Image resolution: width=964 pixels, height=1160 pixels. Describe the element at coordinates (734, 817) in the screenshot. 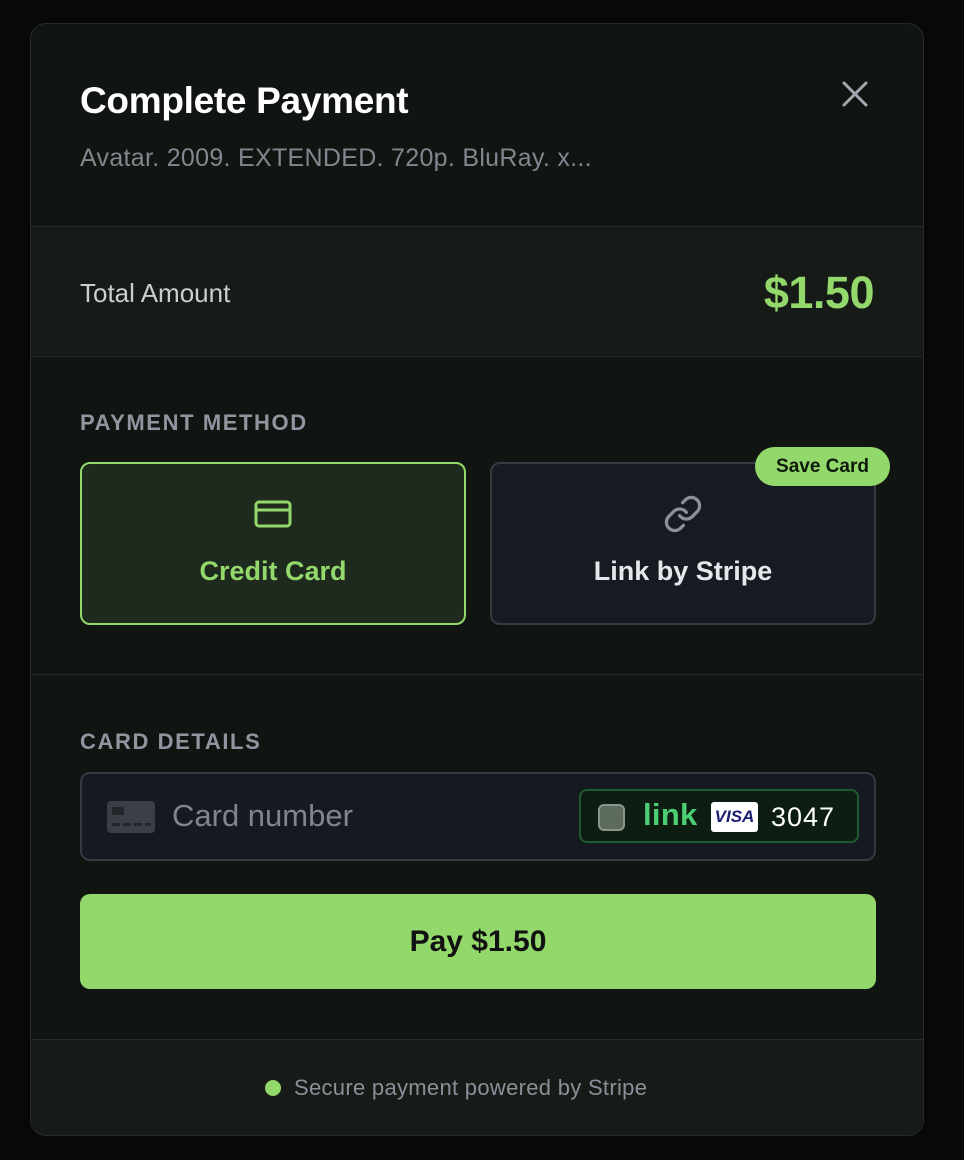

I see `visa-logo: VISA` at that location.